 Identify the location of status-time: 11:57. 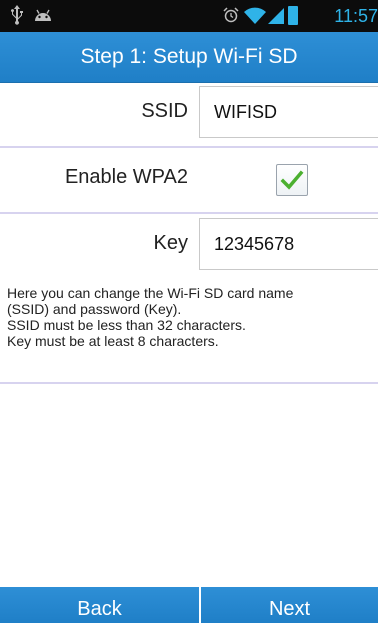
(356, 16).